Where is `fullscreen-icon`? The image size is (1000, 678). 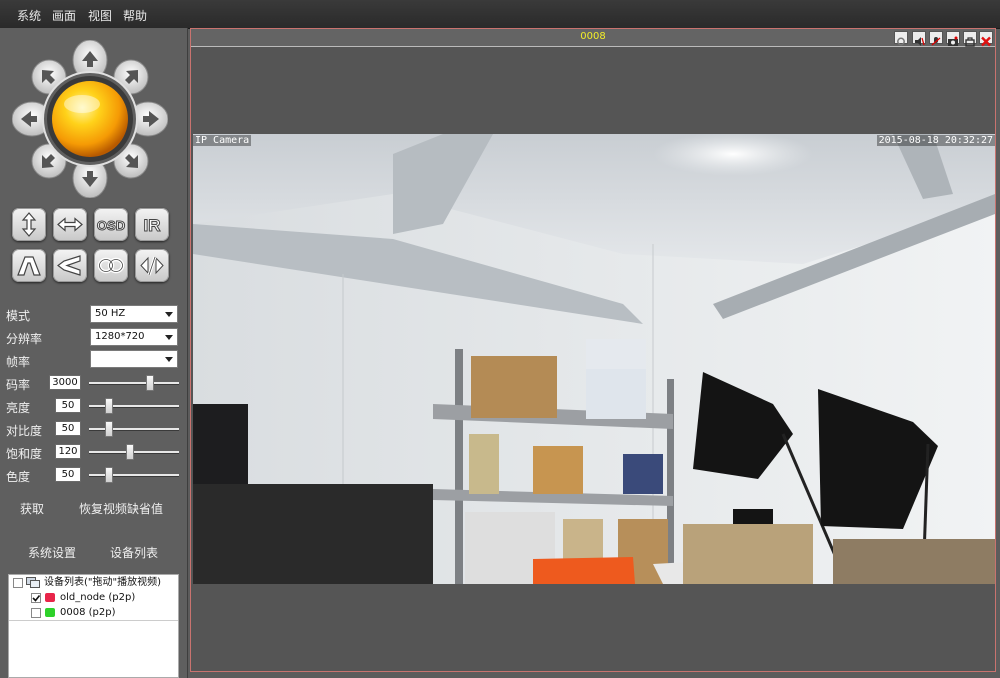
fullscreen-icon is located at coordinates (970, 39).